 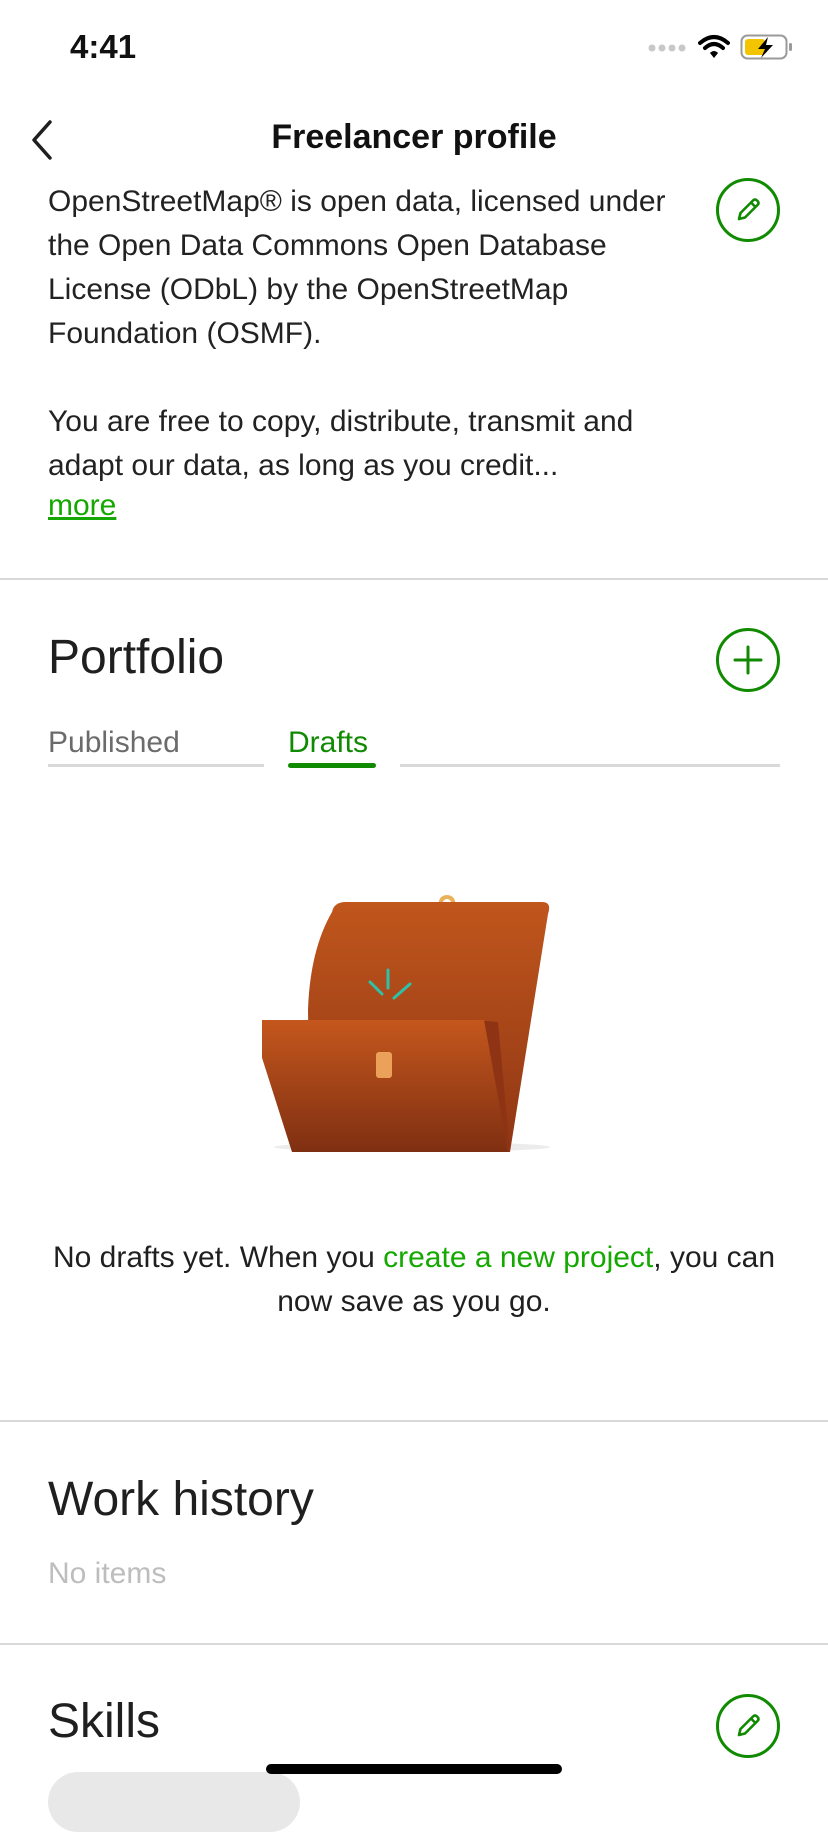 I want to click on edit-overview-button, so click(x=748, y=210).